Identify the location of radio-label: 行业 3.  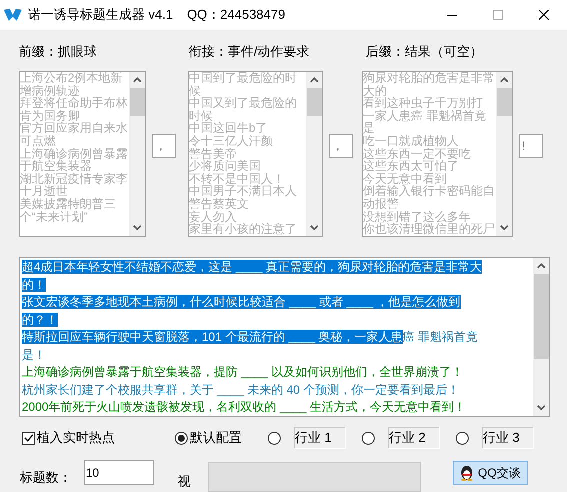
(508, 438).